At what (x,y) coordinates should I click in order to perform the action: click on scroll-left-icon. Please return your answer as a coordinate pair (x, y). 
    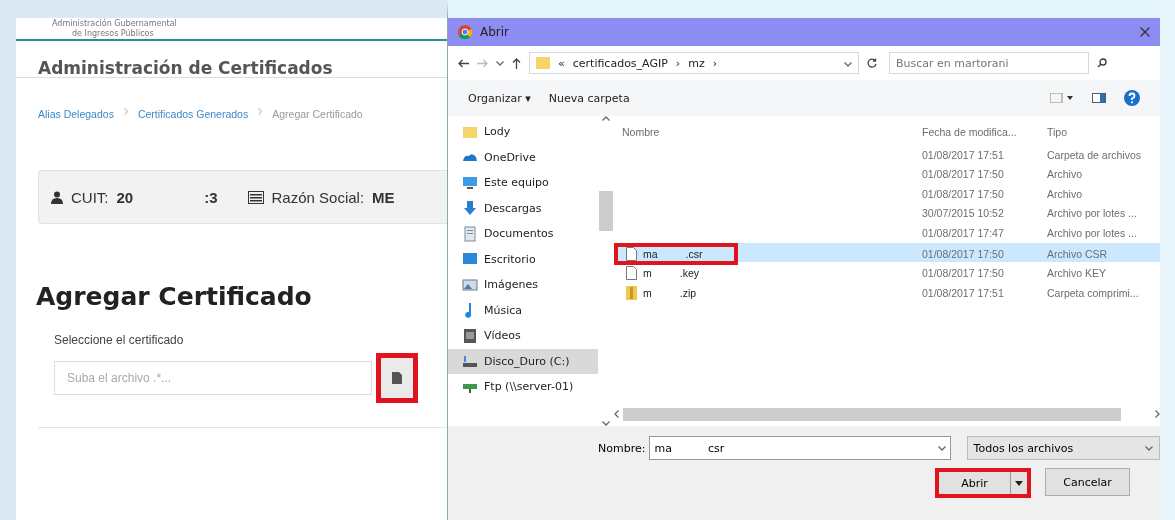
    Looking at the image, I should click on (616, 414).